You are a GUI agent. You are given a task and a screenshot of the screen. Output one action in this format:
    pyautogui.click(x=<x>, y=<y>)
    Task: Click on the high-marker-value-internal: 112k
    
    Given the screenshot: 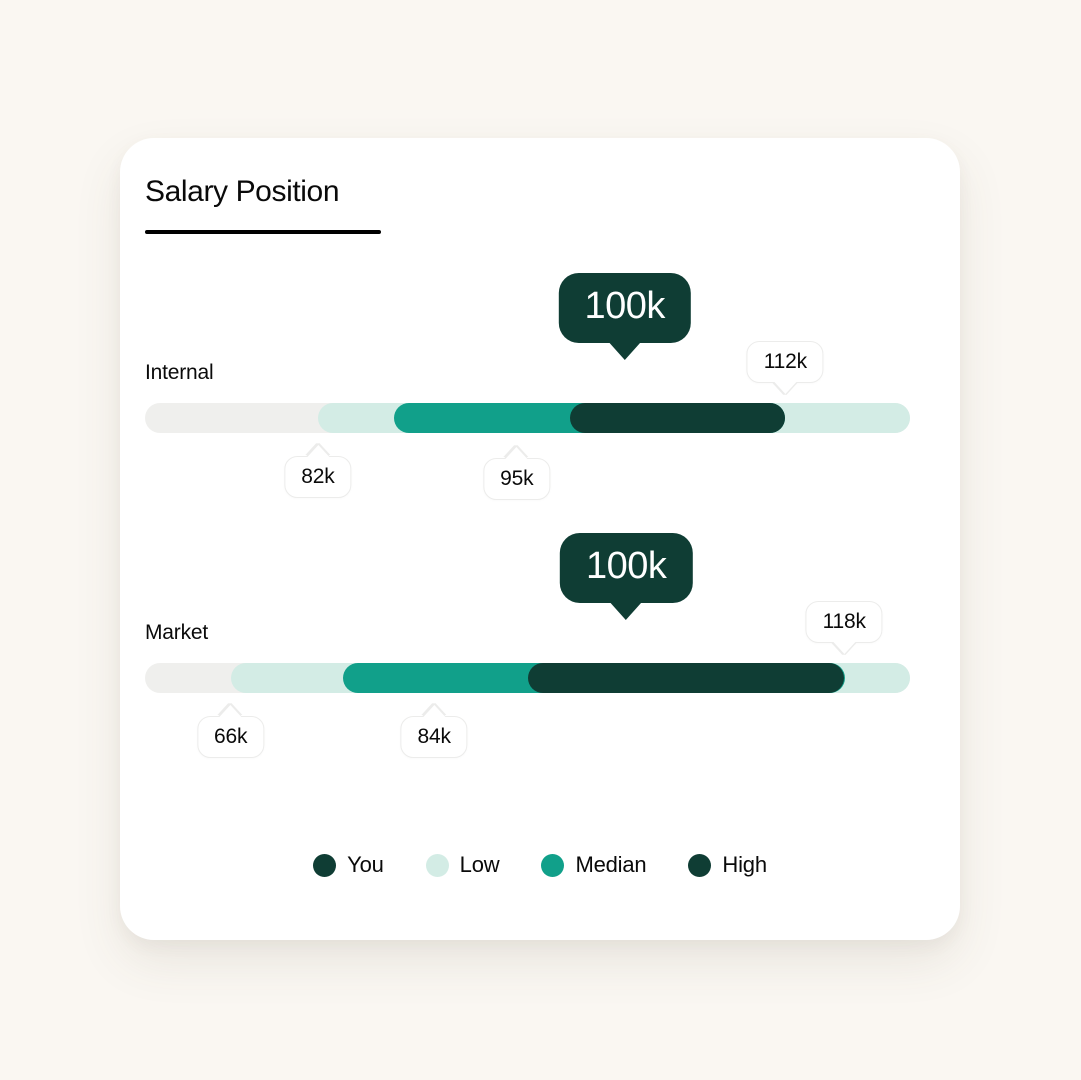 What is the action you would take?
    pyautogui.click(x=785, y=361)
    